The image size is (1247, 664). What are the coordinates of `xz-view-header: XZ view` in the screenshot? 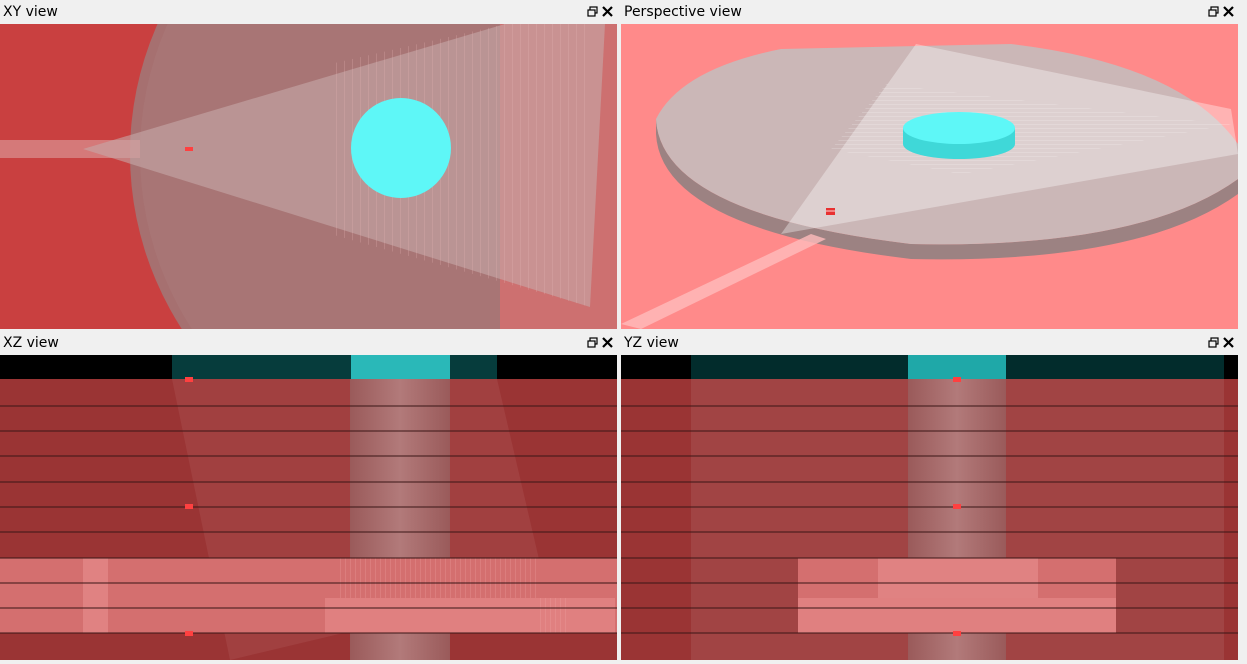 It's located at (308, 343).